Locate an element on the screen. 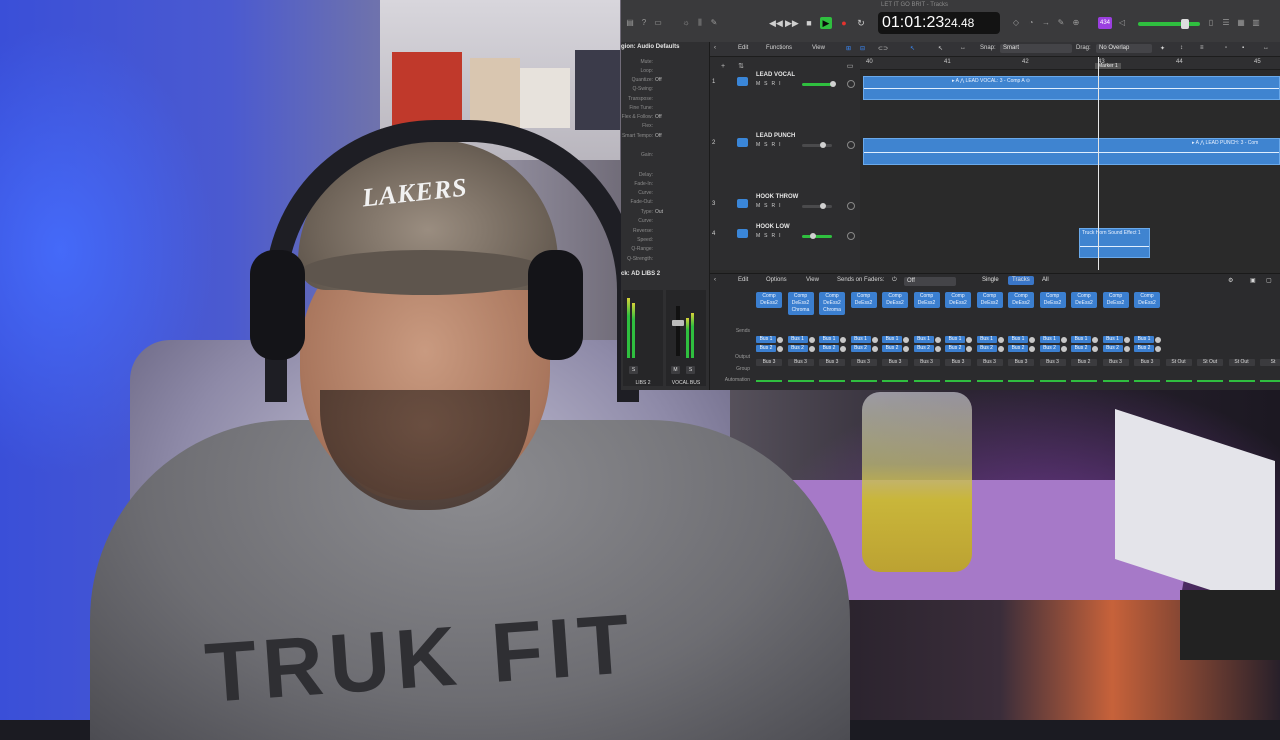 The height and width of the screenshot is (740, 1280). tuner-icon: ◇ is located at coordinates (1016, 23).